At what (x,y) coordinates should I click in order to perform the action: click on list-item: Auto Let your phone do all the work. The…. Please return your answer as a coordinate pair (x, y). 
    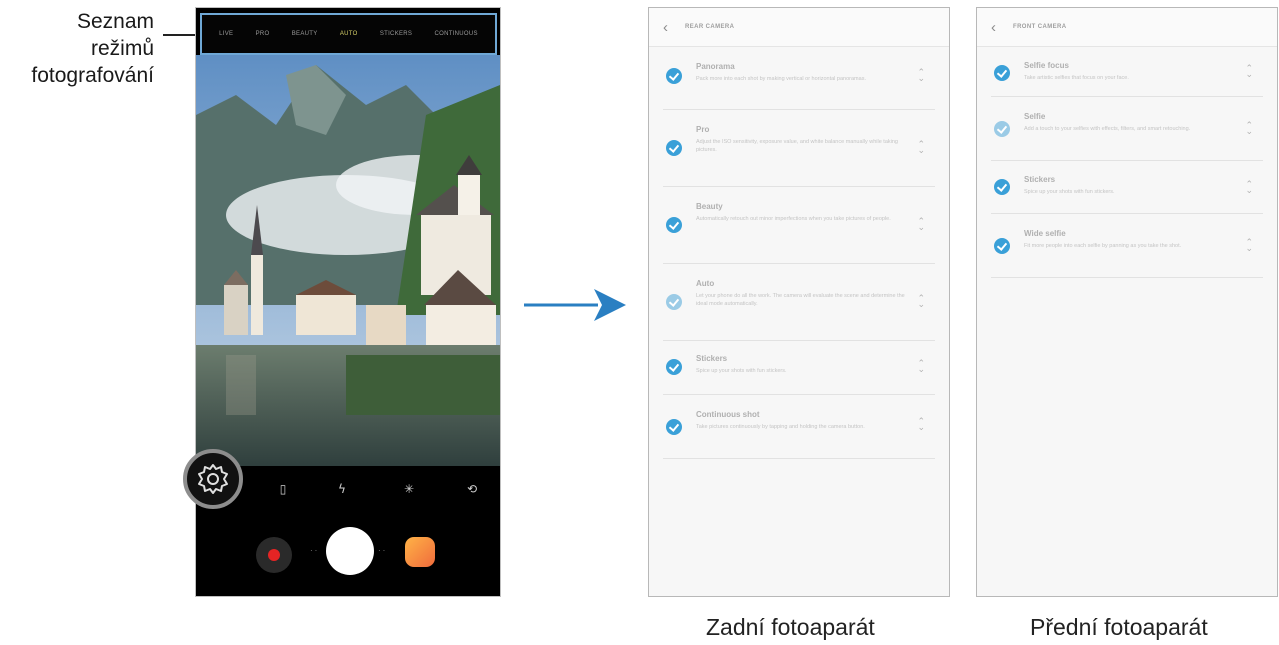
    Looking at the image, I should click on (799, 302).